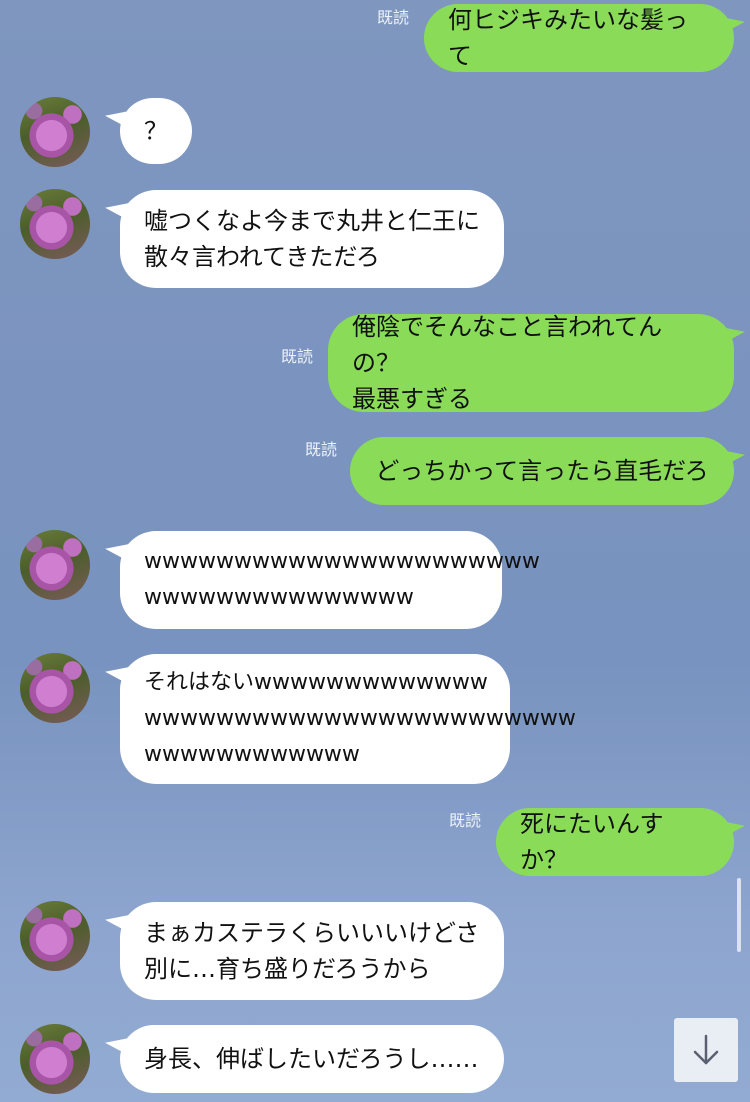  I want to click on message-bubble-outgoing: 俺陰でそんなこと言われてんの？ 最悪すぎる, so click(531, 363).